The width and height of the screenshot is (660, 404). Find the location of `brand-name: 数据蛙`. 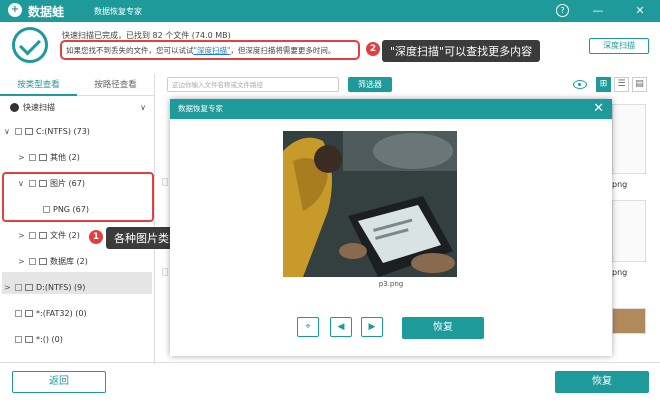

brand-name: 数据蛙 is located at coordinates (46, 12).